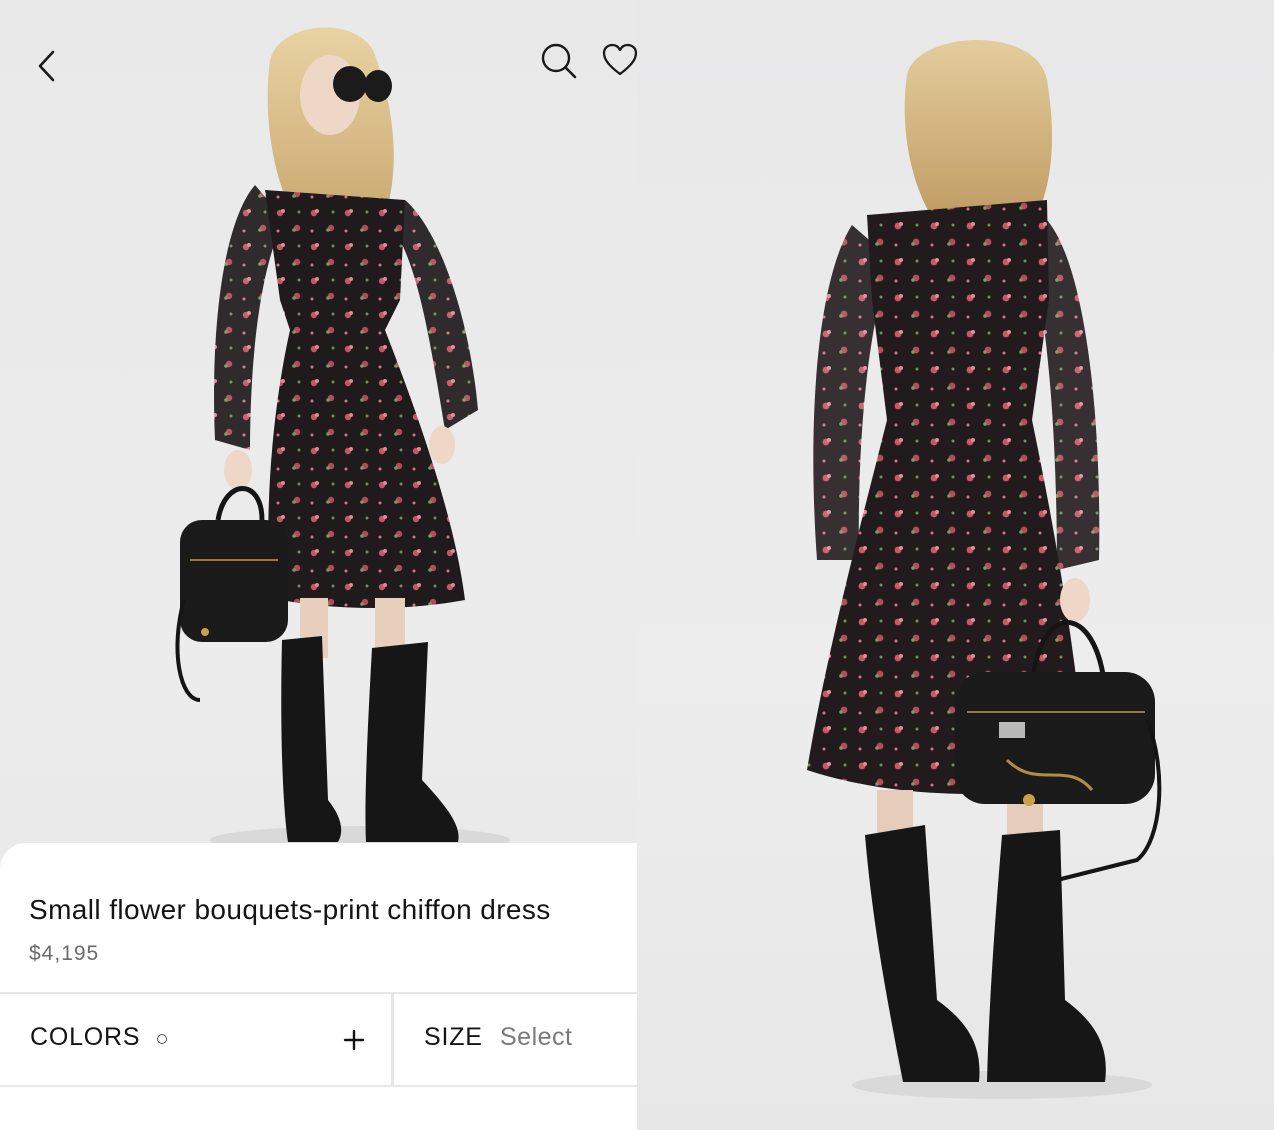  Describe the element at coordinates (85, 1037) in the screenshot. I see `colors-label: COLORS` at that location.